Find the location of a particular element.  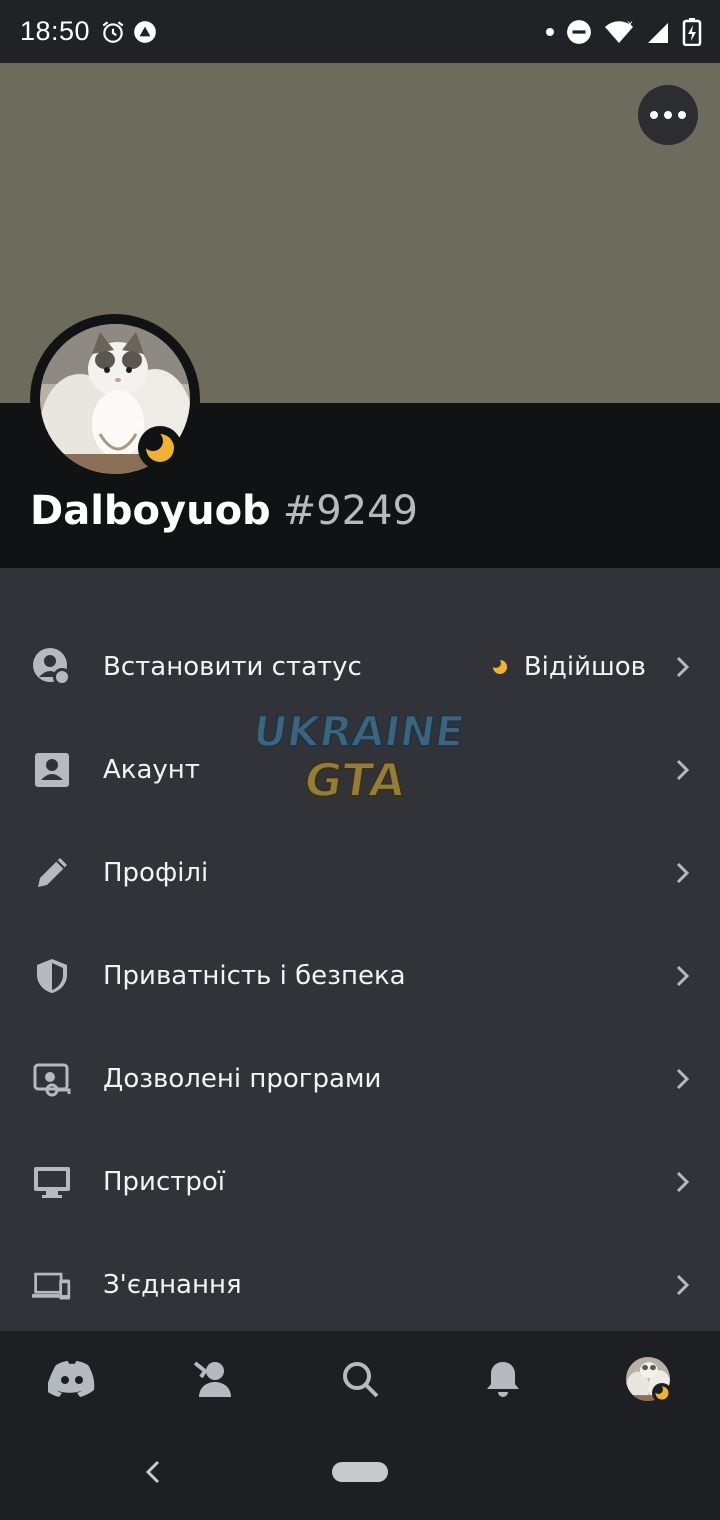

account-icon is located at coordinates (52, 770).